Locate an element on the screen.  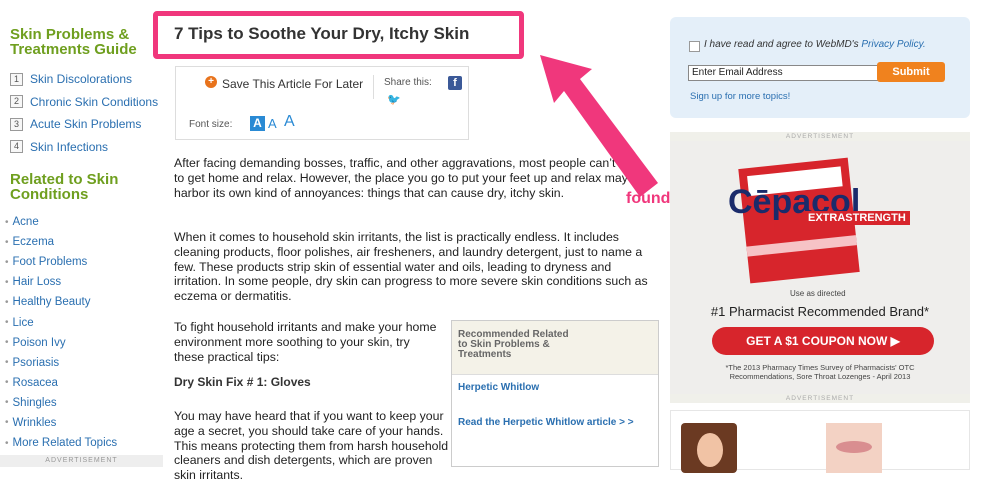
read-article-link: Read the Herpetic Whitlow article > > is located at coordinates (555, 422).